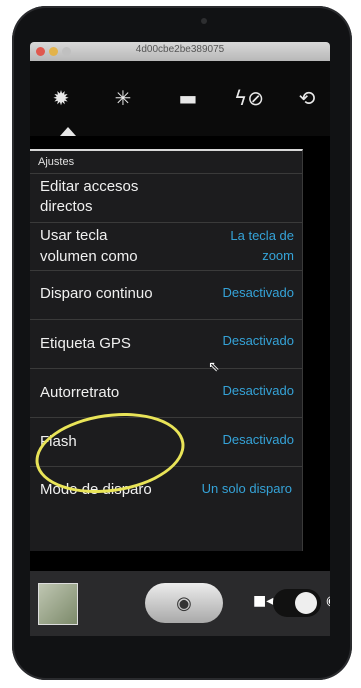 This screenshot has height=688, width=361. I want to click on window-title: 4d00cbe2be389075, so click(180, 49).